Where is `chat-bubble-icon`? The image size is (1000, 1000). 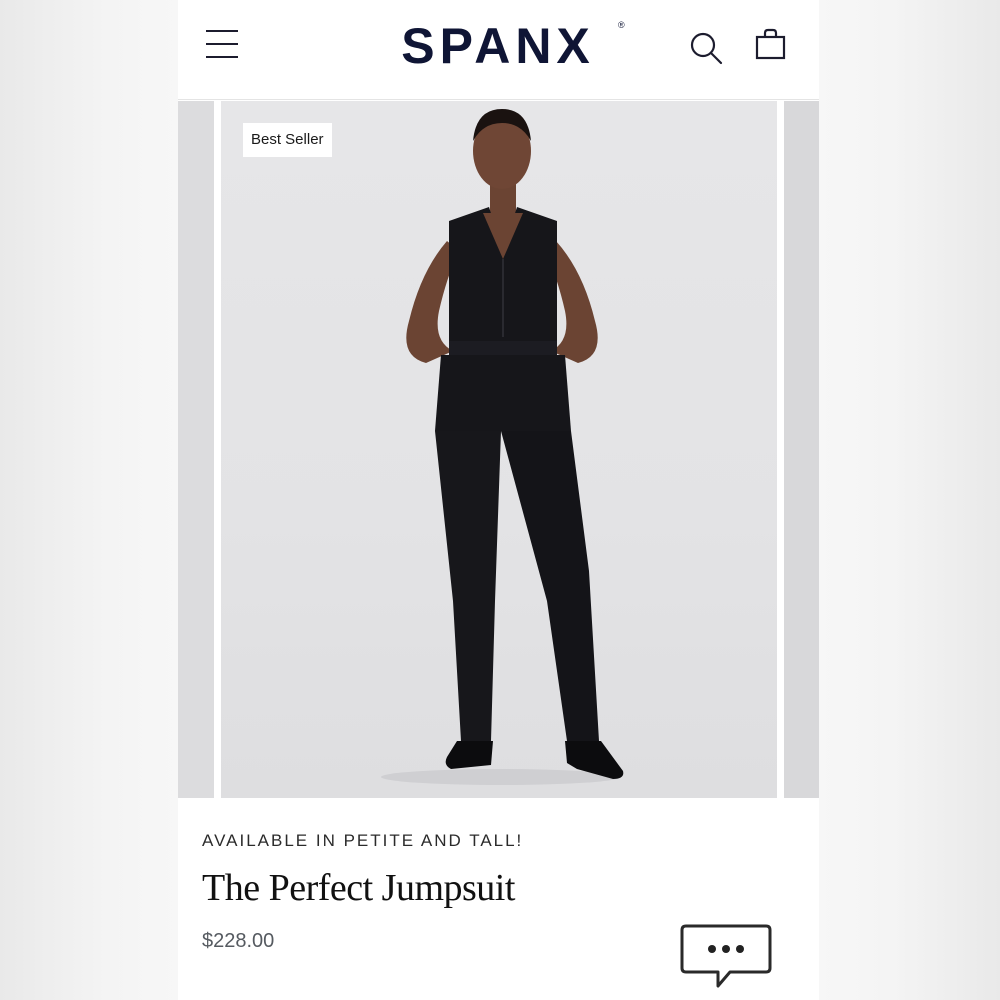
chat-bubble-icon is located at coordinates (726, 956).